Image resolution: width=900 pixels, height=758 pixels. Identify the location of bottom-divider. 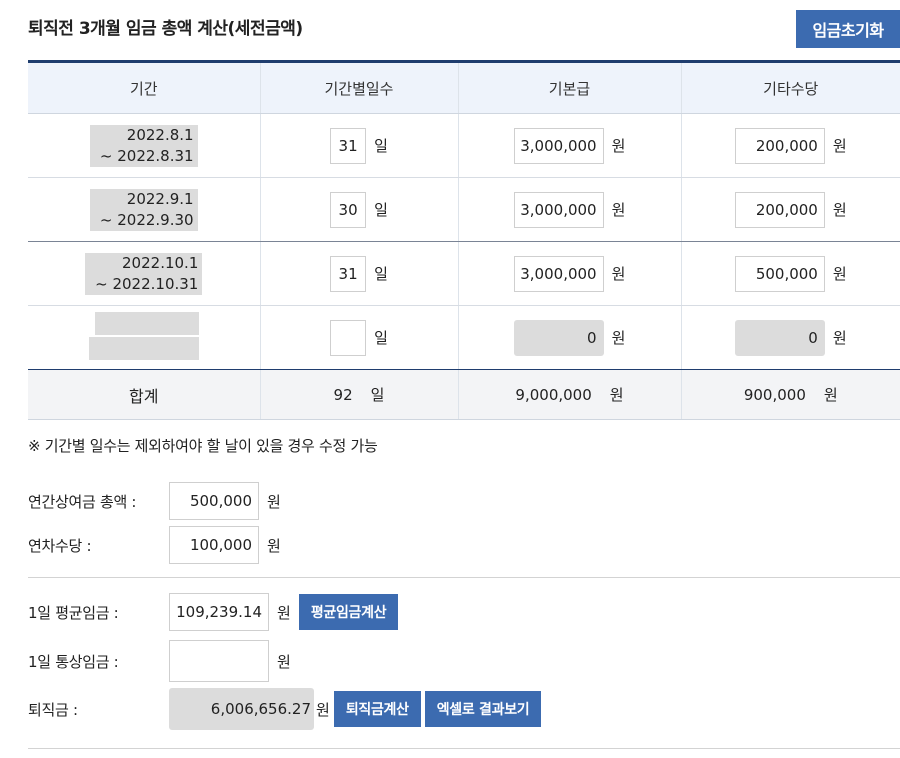
(464, 748).